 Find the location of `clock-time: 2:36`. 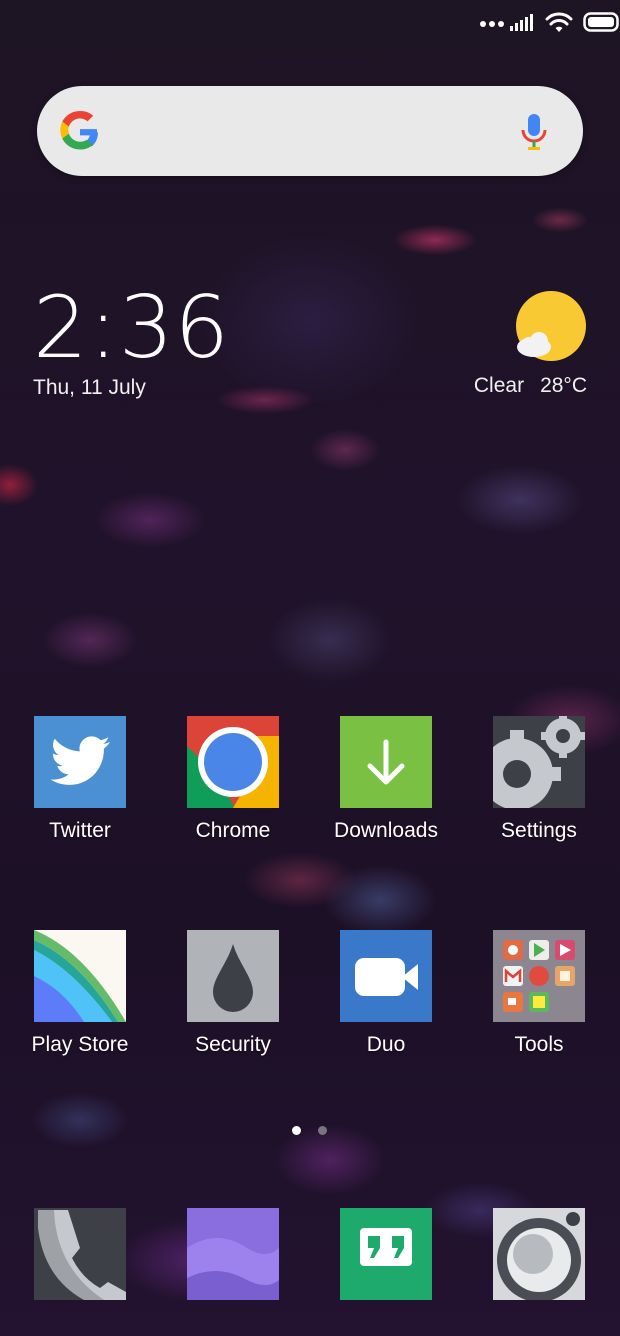

clock-time: 2:36 is located at coordinates (131, 328).